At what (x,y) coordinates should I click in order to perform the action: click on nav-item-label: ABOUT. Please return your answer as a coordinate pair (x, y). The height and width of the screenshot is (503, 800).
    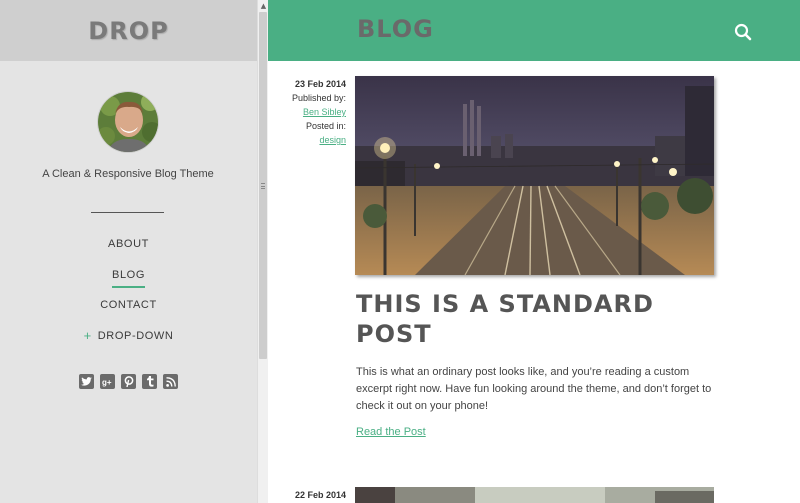
    Looking at the image, I should click on (128, 244).